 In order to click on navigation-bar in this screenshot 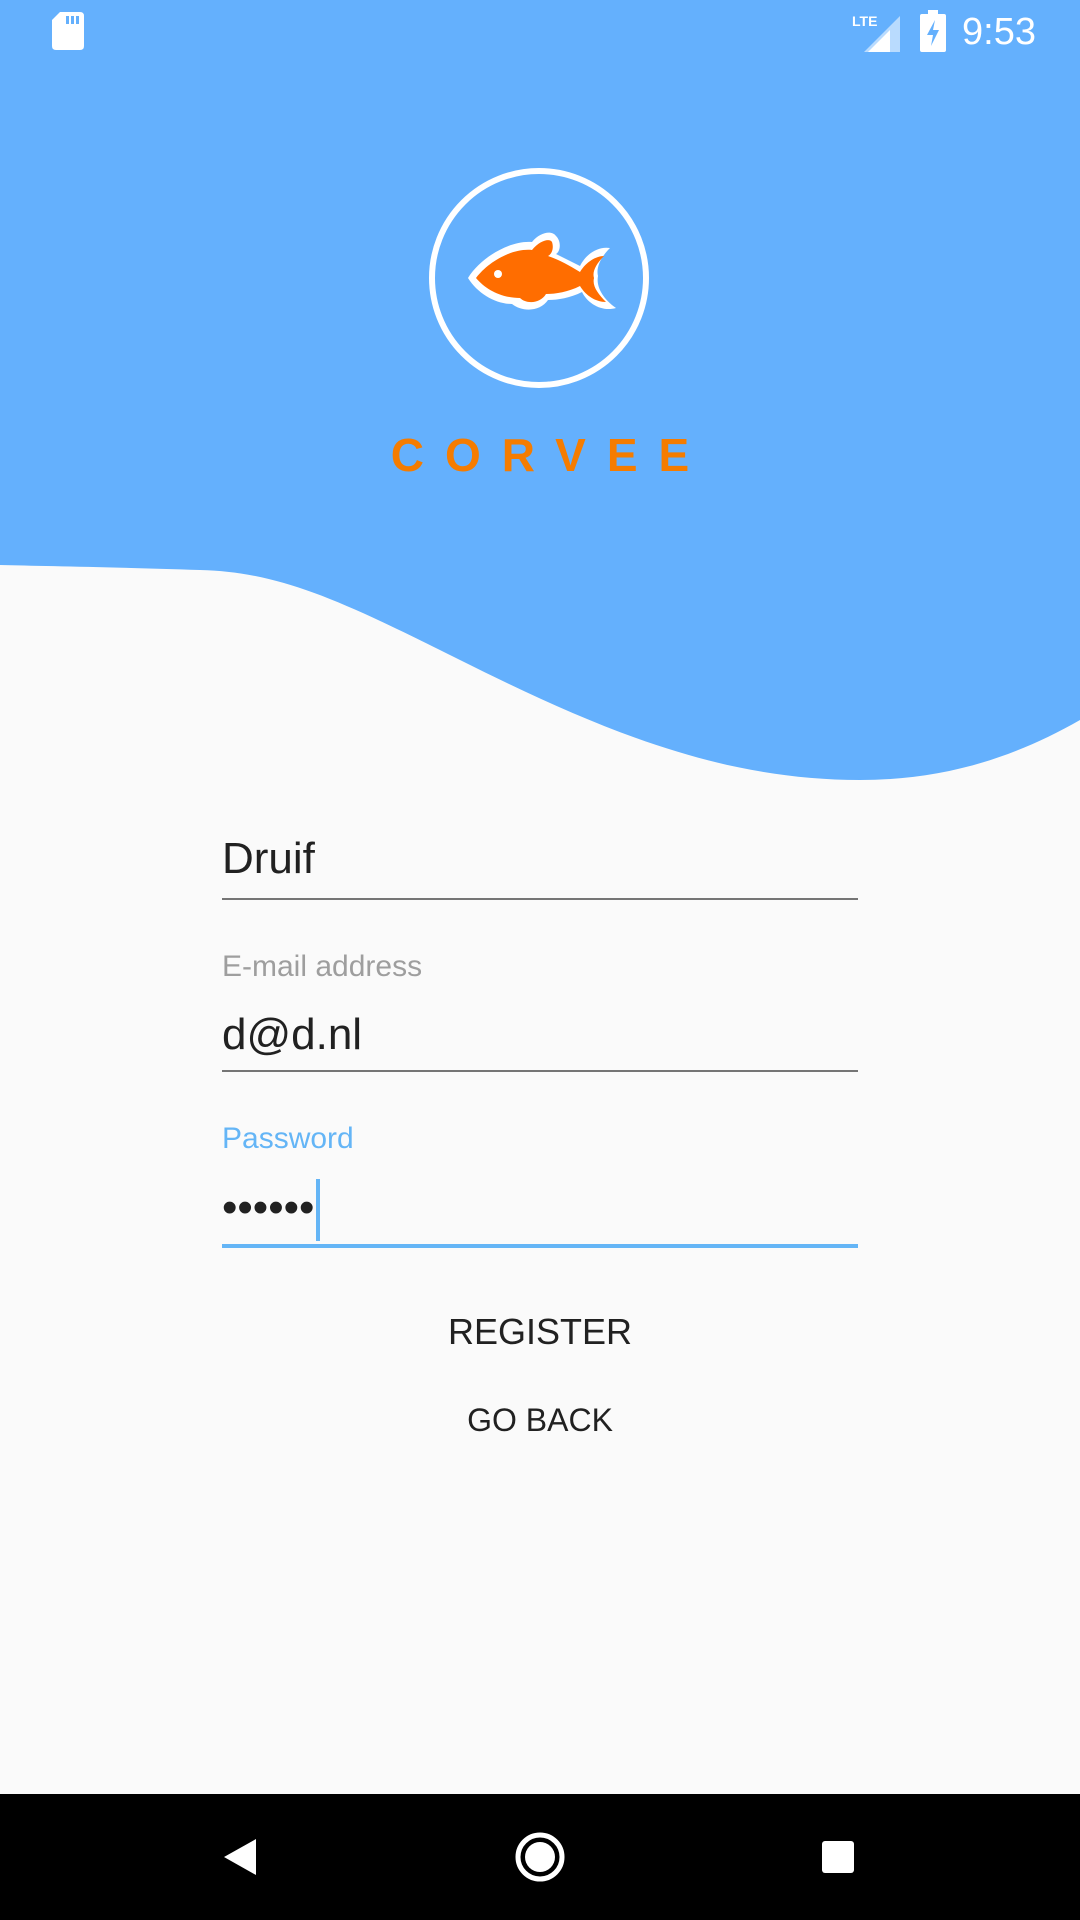, I will do `click(540, 1857)`.